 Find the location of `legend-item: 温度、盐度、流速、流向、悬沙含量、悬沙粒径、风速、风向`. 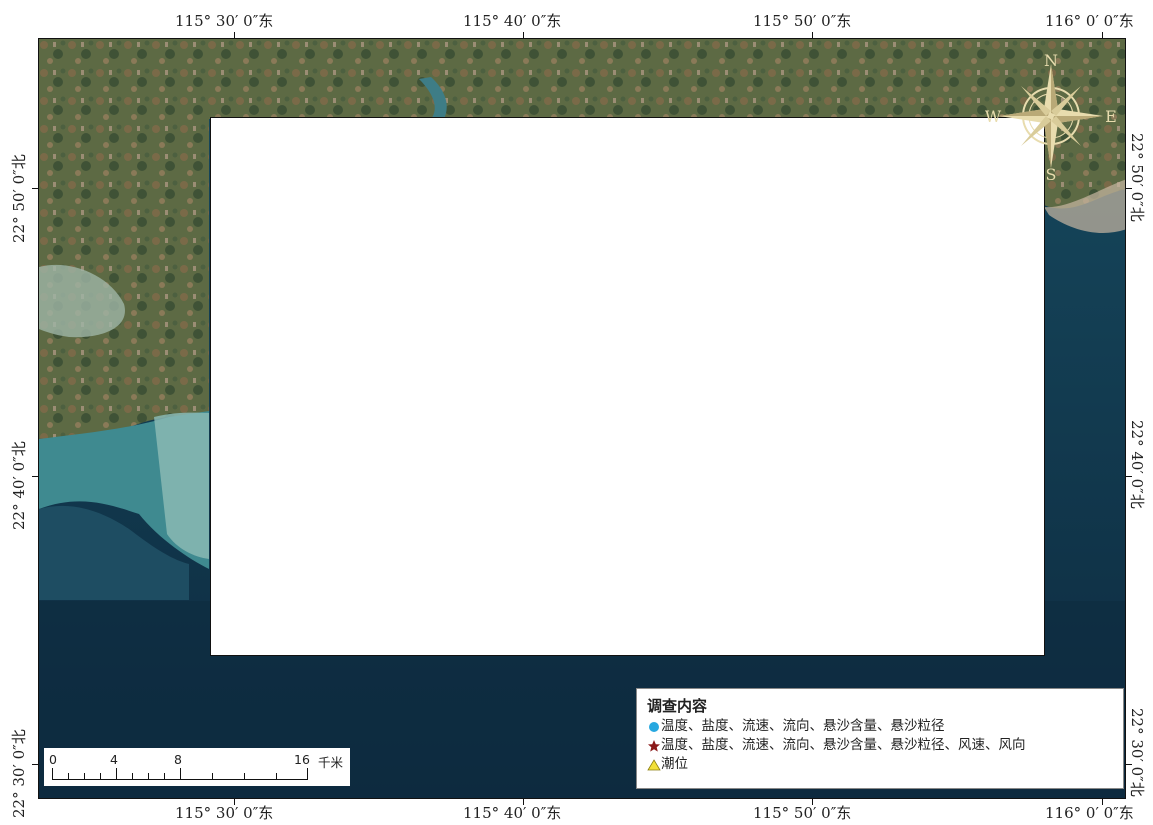

legend-item: 温度、盐度、流速、流向、悬沙含量、悬沙粒径、风速、风向 is located at coordinates (880, 745).